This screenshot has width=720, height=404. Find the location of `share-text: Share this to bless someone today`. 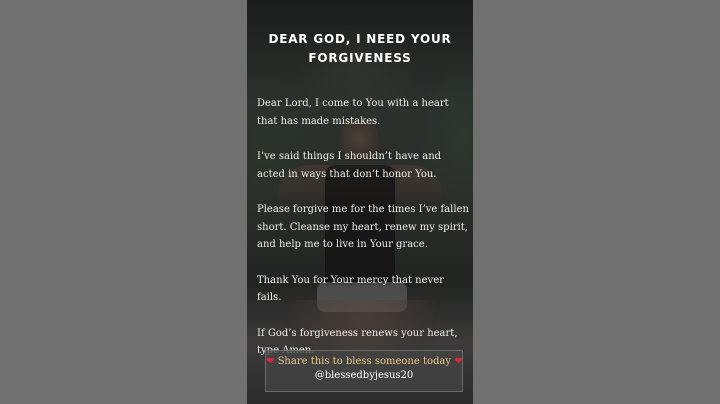

share-text: Share this to bless someone today is located at coordinates (364, 361).